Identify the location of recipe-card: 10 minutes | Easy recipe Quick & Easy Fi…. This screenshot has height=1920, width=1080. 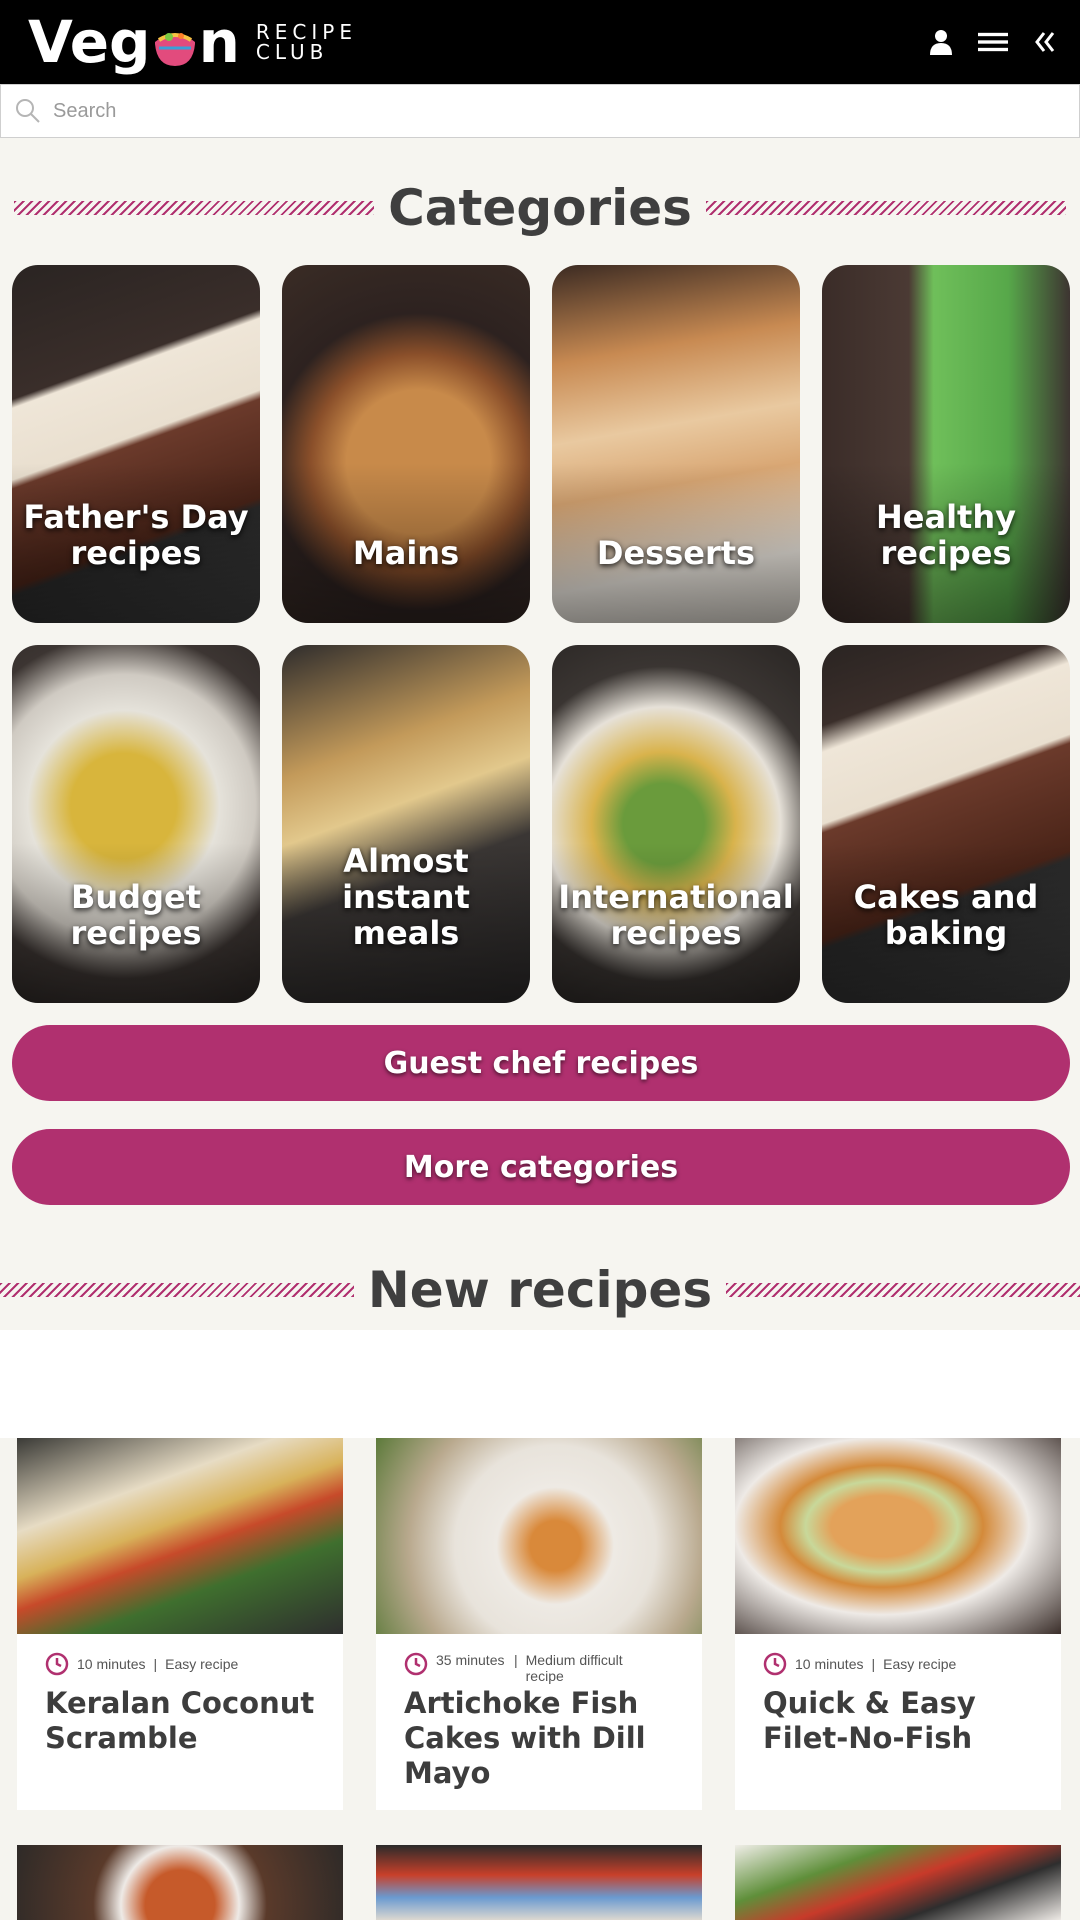
(898, 1624).